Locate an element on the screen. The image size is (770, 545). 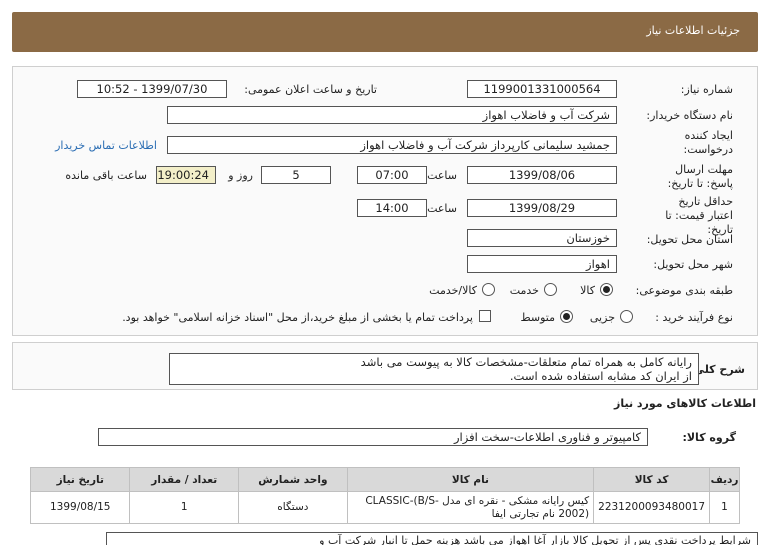
announce-datetime-field: 1399/07/30 - 10:52 is located at coordinates (152, 89).